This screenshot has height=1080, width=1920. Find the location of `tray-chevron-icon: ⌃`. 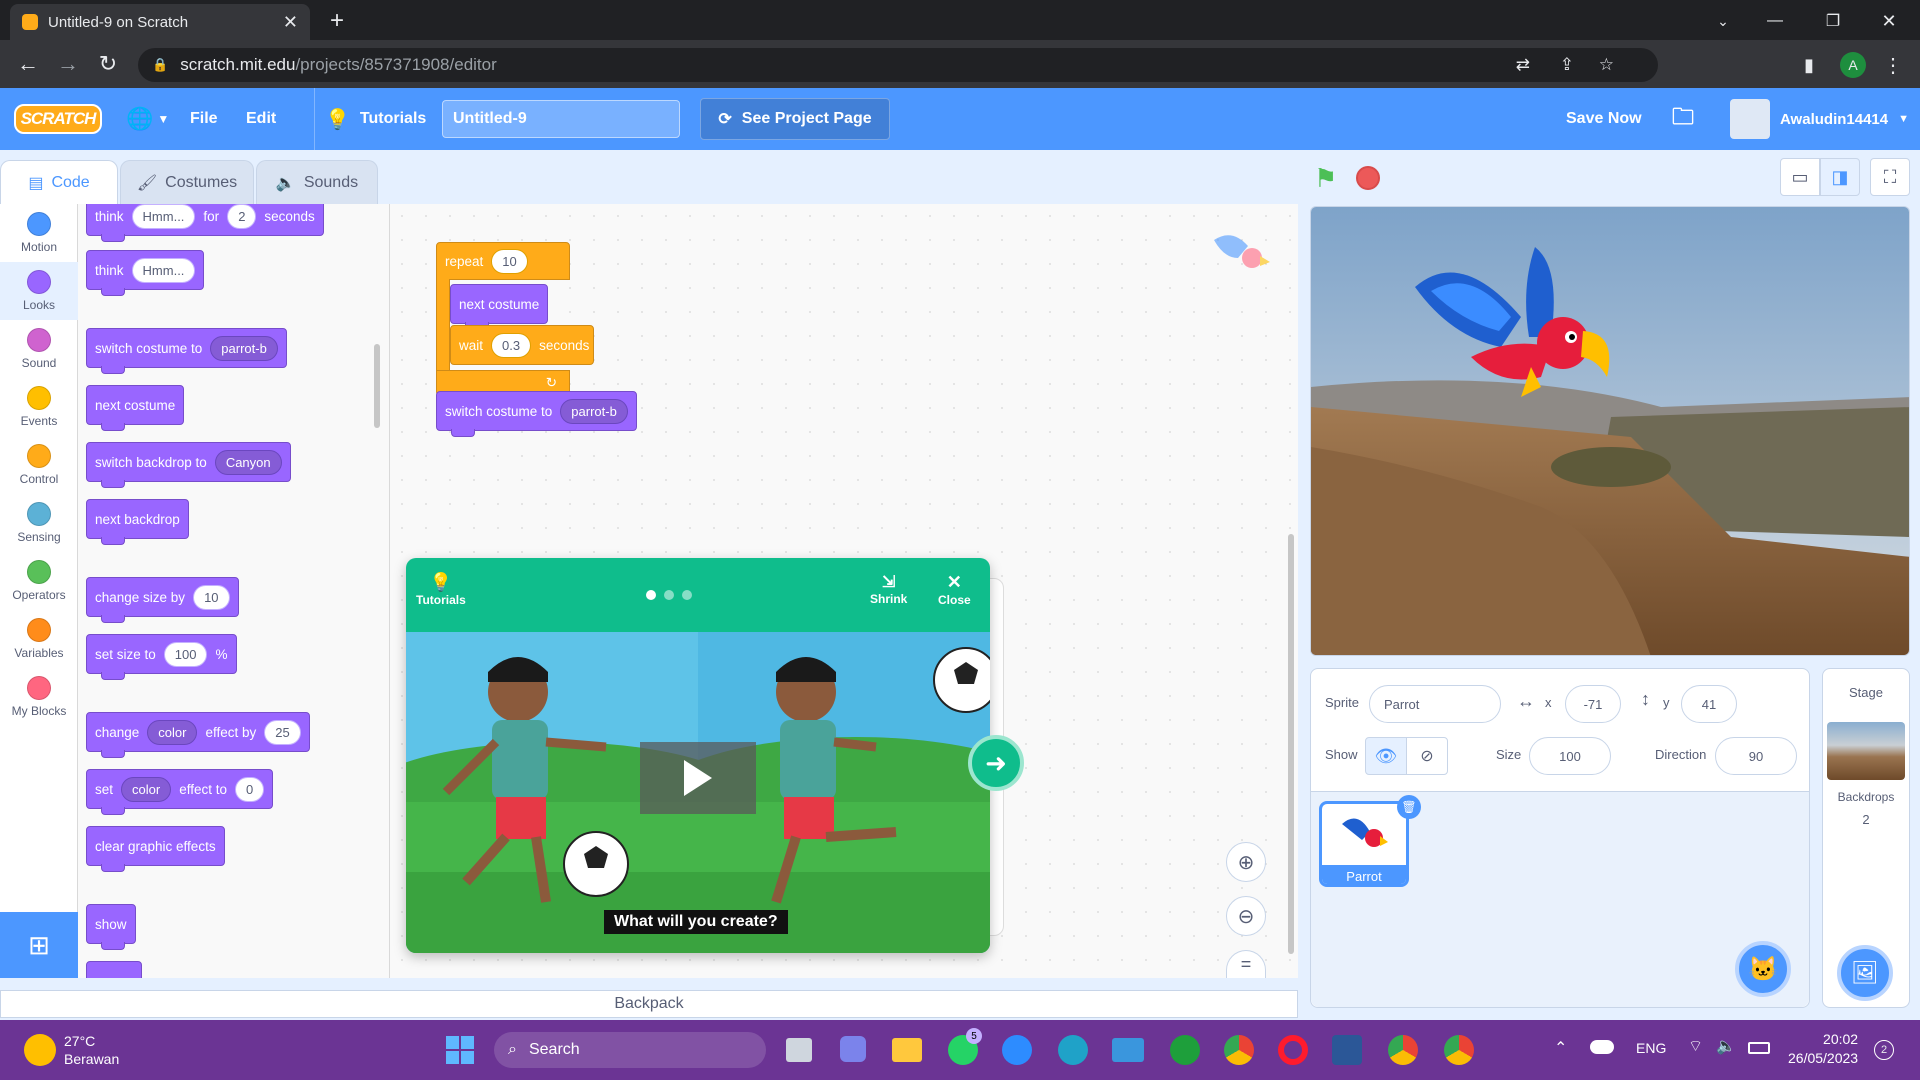

tray-chevron-icon: ⌃ is located at coordinates (1560, 1048).